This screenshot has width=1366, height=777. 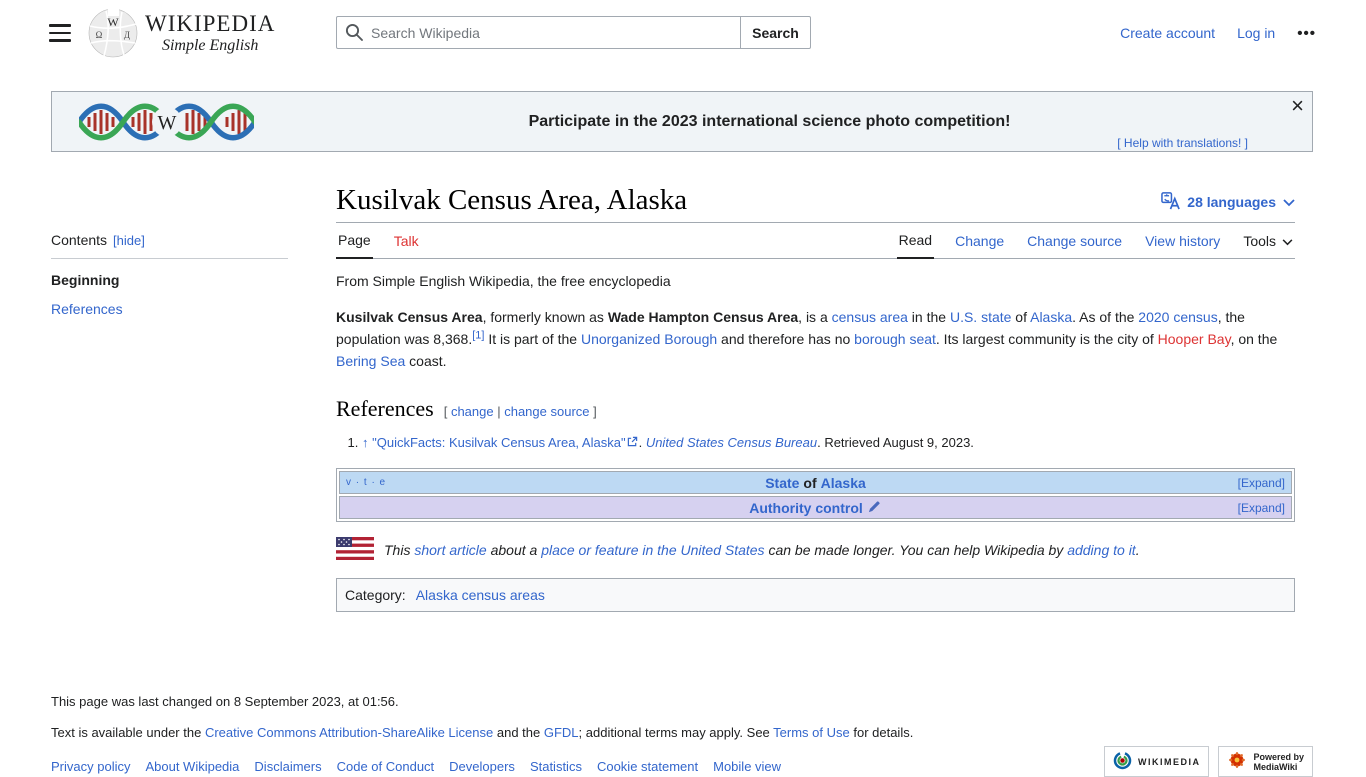 I want to click on link: place or feature in the United States, so click(x=652, y=550).